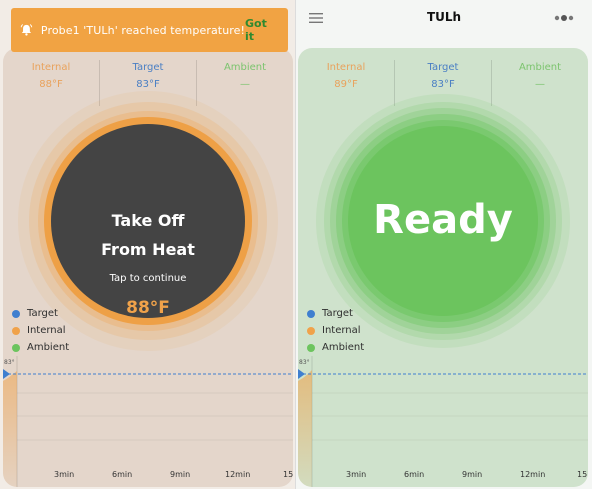  I want to click on got-it-button: Got it, so click(261, 30).